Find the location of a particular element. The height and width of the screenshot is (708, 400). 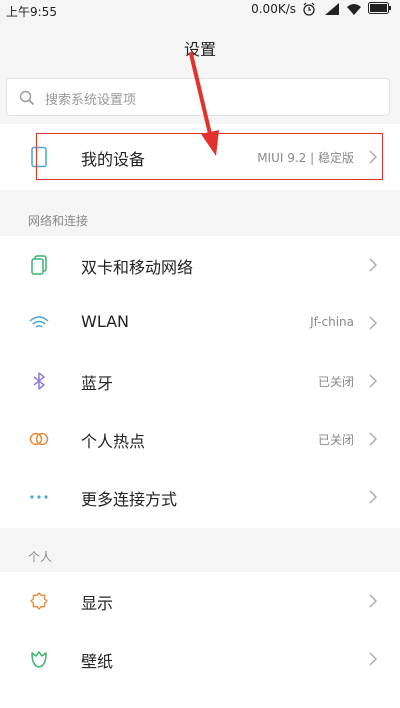

signal-icon is located at coordinates (332, 9).